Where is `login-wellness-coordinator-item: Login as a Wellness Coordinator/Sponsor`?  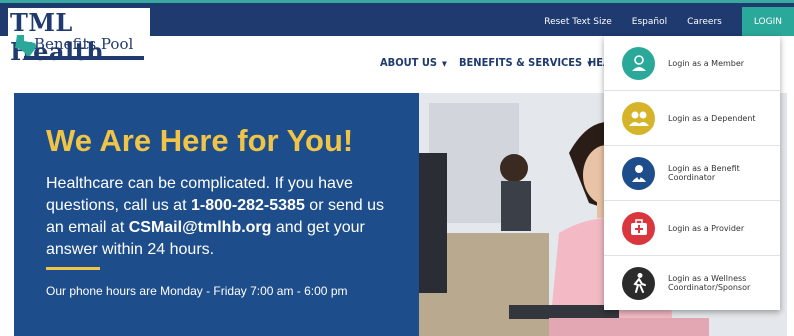
login-wellness-coordinator-item: Login as a Wellness Coordinator/Sponsor is located at coordinates (692, 283).